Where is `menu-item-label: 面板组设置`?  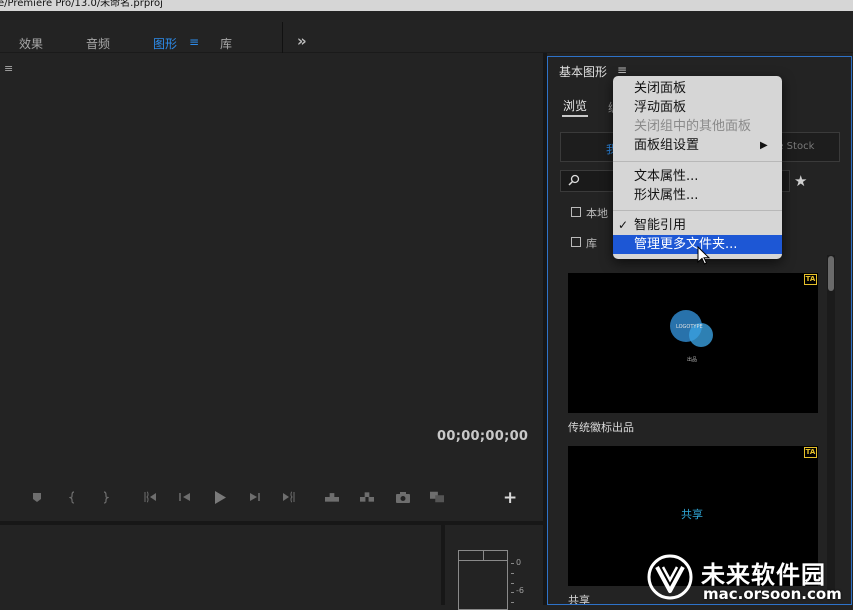 menu-item-label: 面板组设置 is located at coordinates (667, 145).